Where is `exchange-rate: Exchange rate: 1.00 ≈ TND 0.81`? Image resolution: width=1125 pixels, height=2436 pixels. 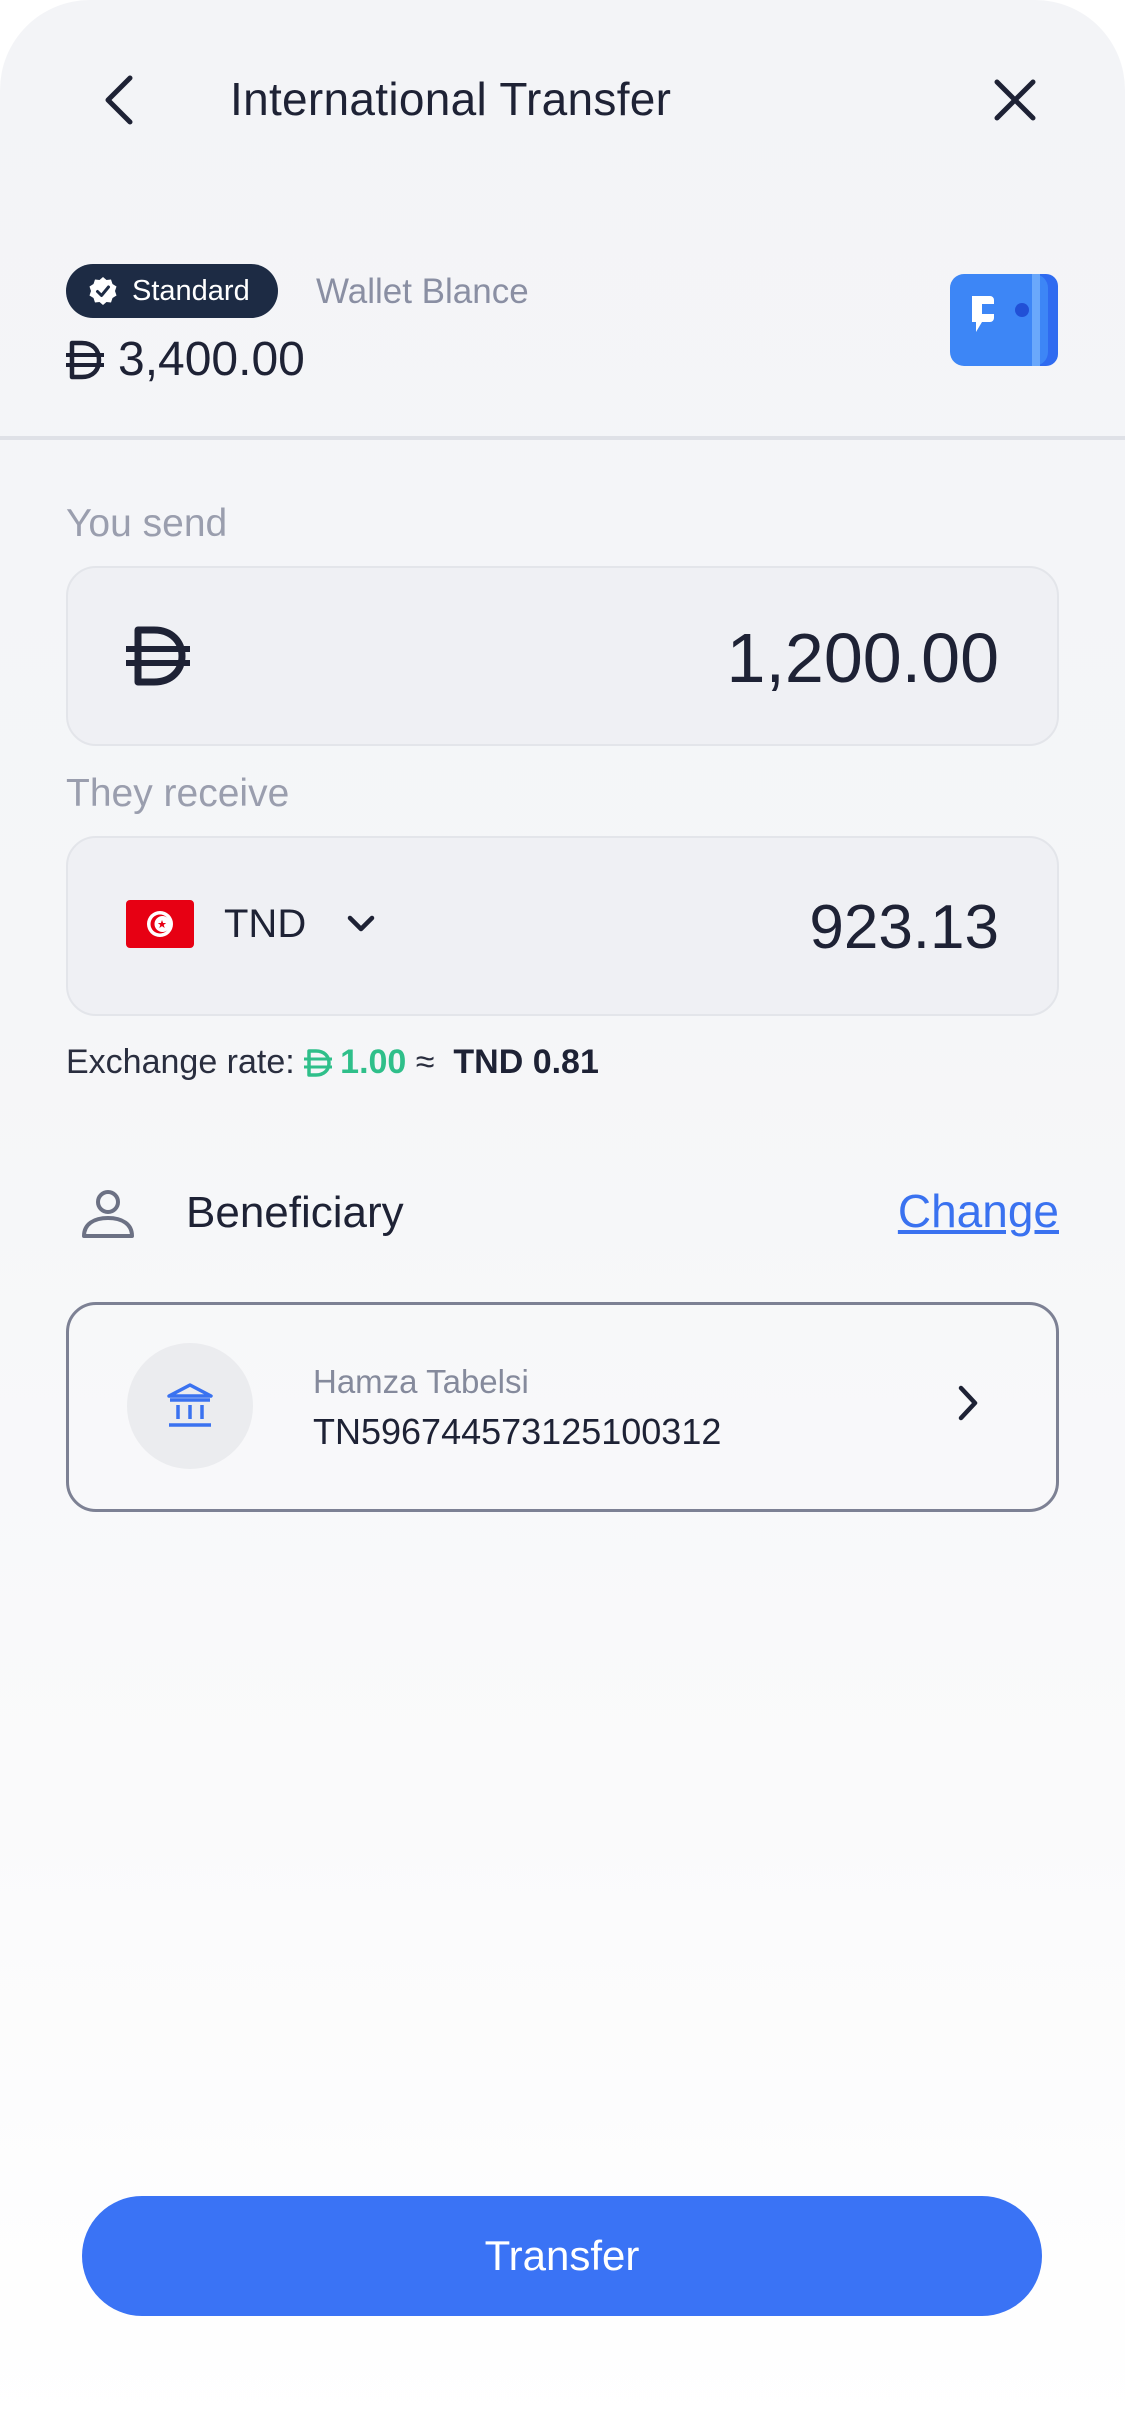
exchange-rate: Exchange rate: 1.00 ≈ TND 0.81 is located at coordinates (332, 1062).